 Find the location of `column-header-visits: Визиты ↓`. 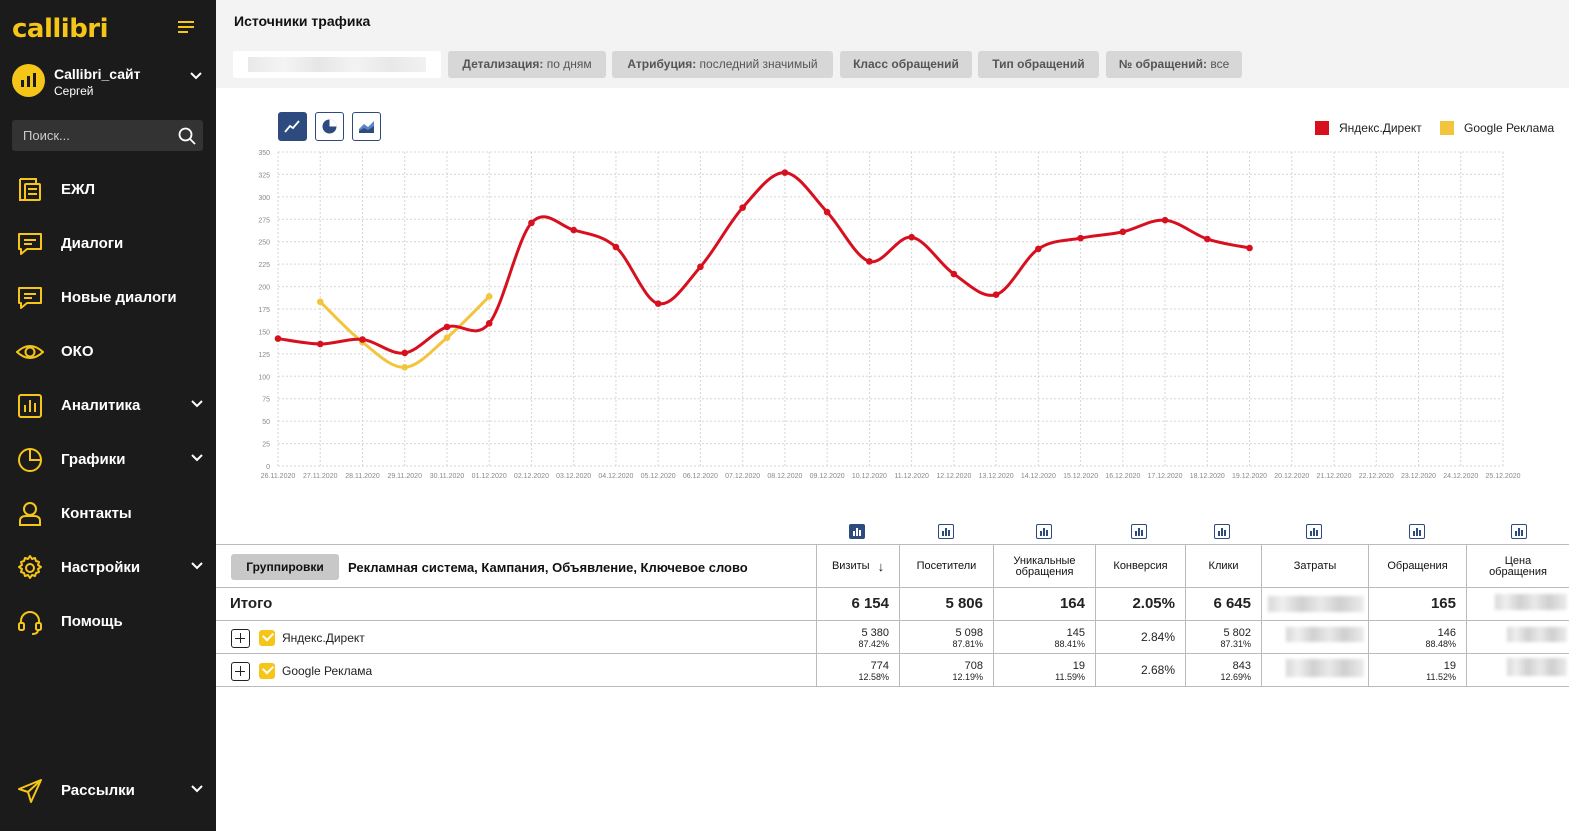

column-header-visits: Визиты ↓ is located at coordinates (857, 566).